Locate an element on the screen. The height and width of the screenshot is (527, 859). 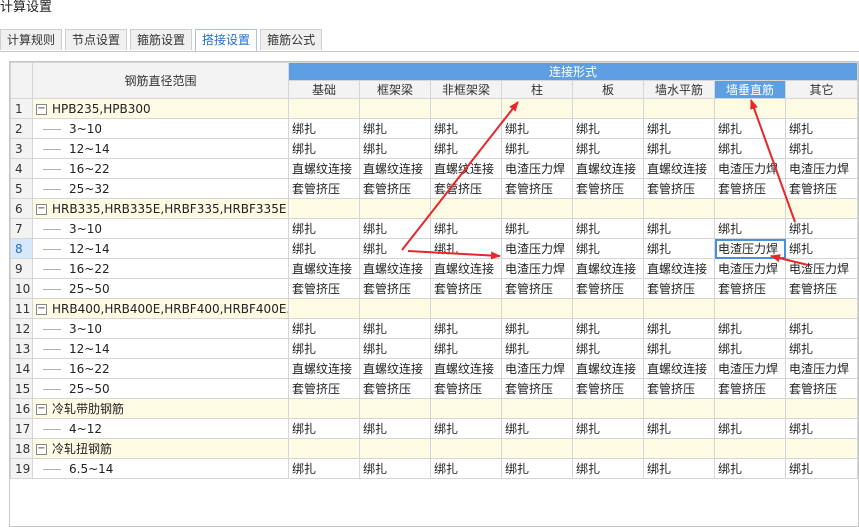
table-row: 7 3~10 绑扎 绑扎 绑扎 绑扎 绑扎 绑扎 绑扎 绑扎 is located at coordinates (434, 228).